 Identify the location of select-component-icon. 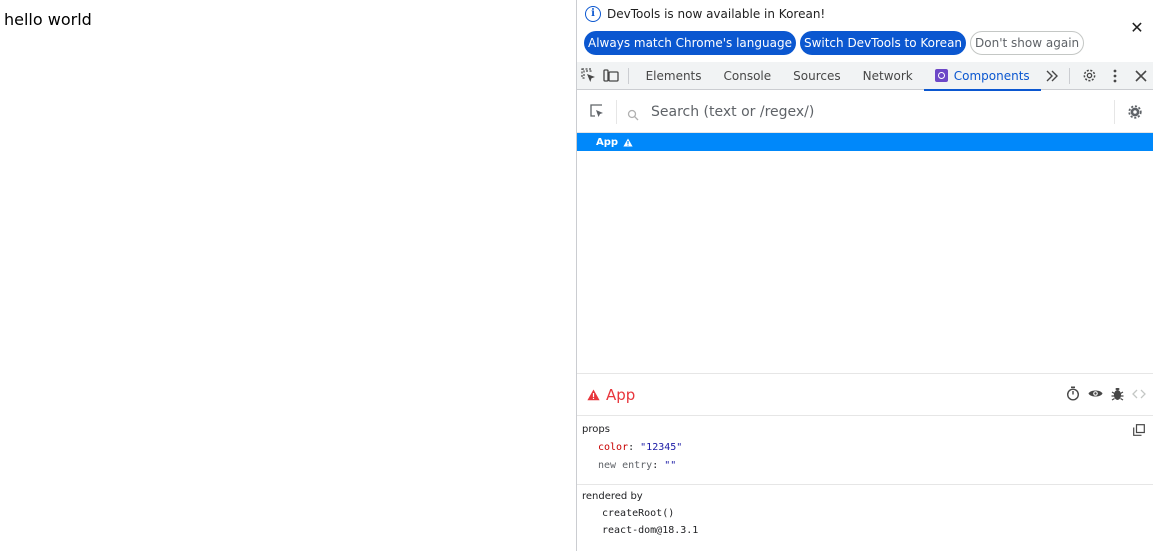
(597, 111).